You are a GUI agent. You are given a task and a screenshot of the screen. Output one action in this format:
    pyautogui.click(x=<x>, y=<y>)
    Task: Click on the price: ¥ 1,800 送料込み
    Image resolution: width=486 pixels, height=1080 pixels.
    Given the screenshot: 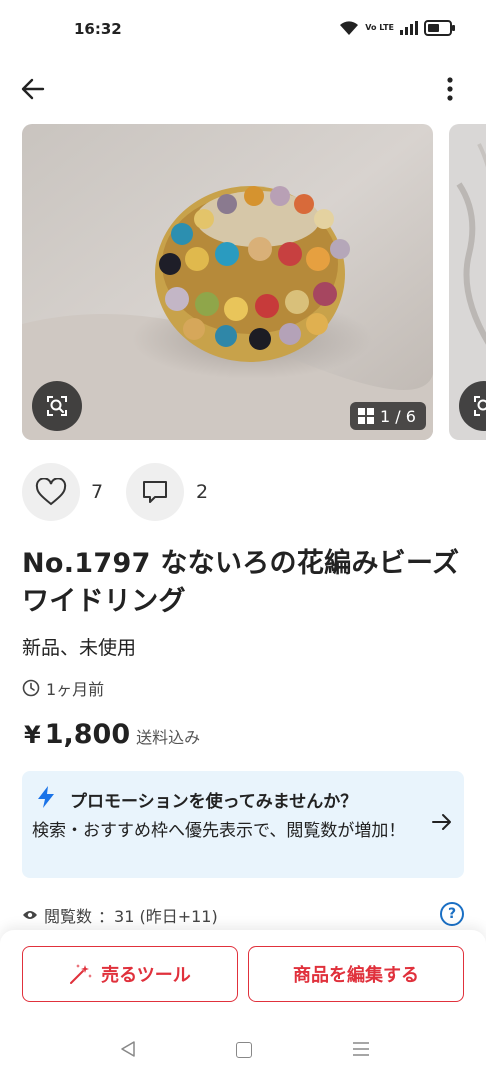 What is the action you would take?
    pyautogui.click(x=112, y=734)
    